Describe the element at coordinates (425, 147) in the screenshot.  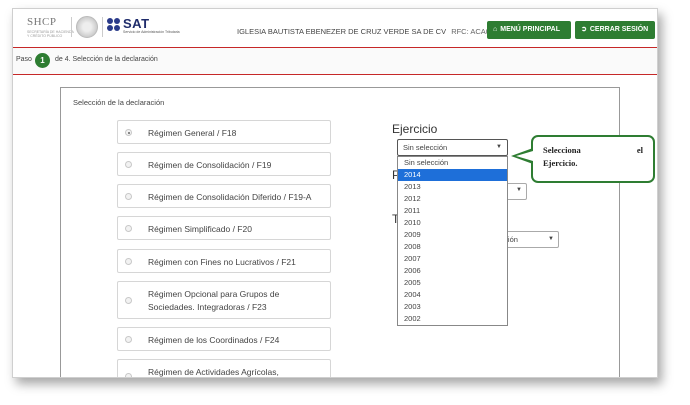
I see `ejercicio-selected-value: Sin selección` at that location.